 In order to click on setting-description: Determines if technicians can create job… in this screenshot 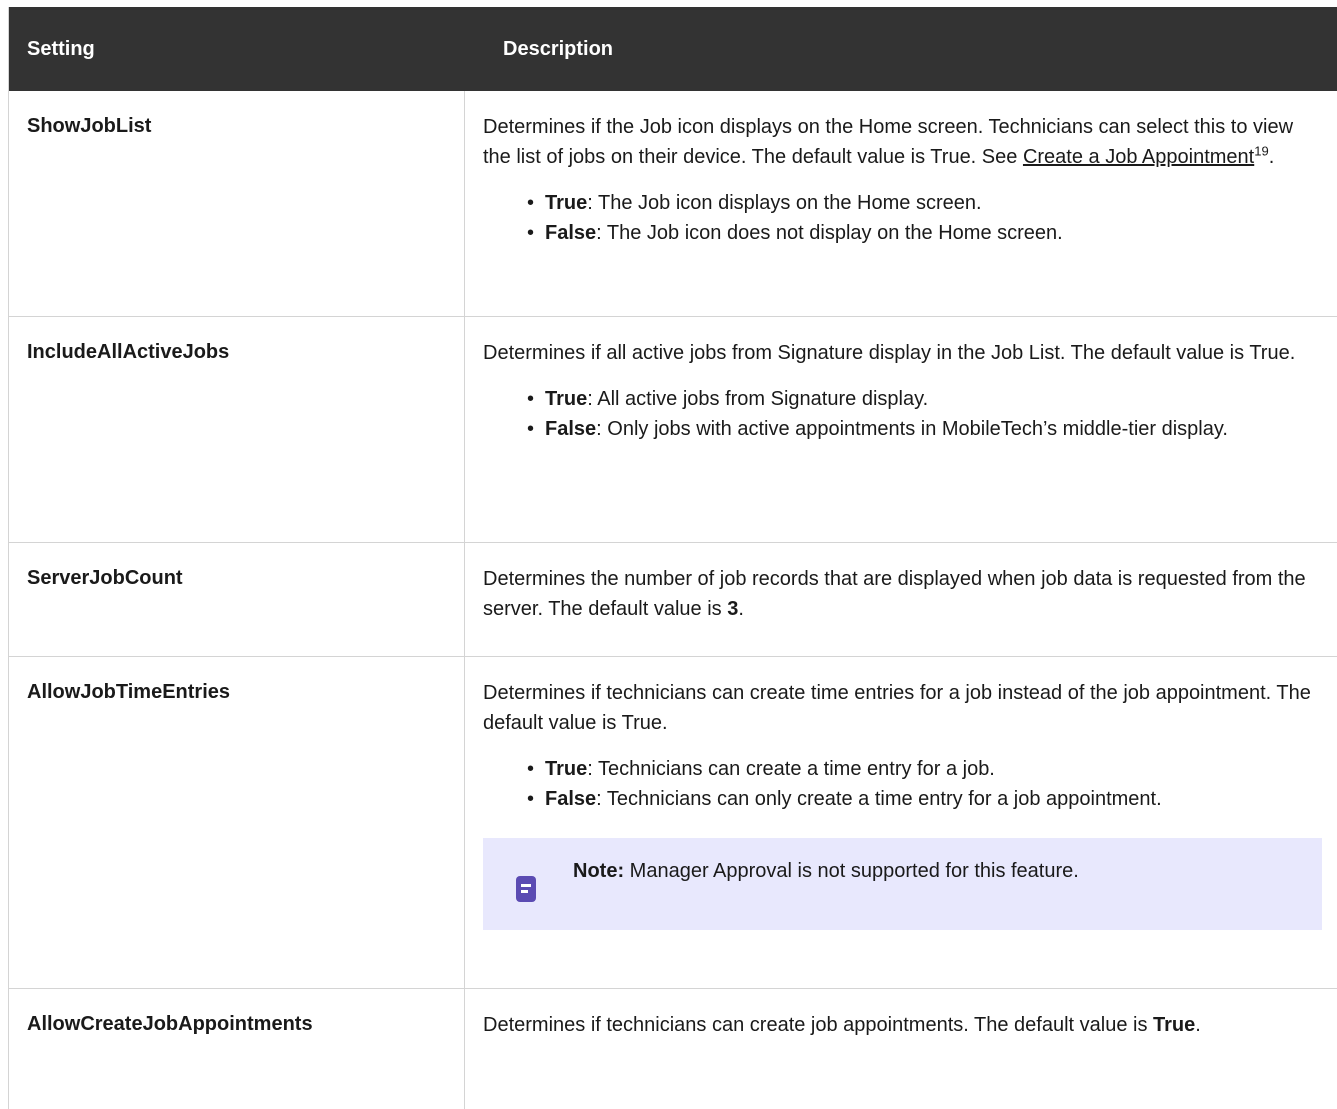, I will do `click(842, 1025)`.